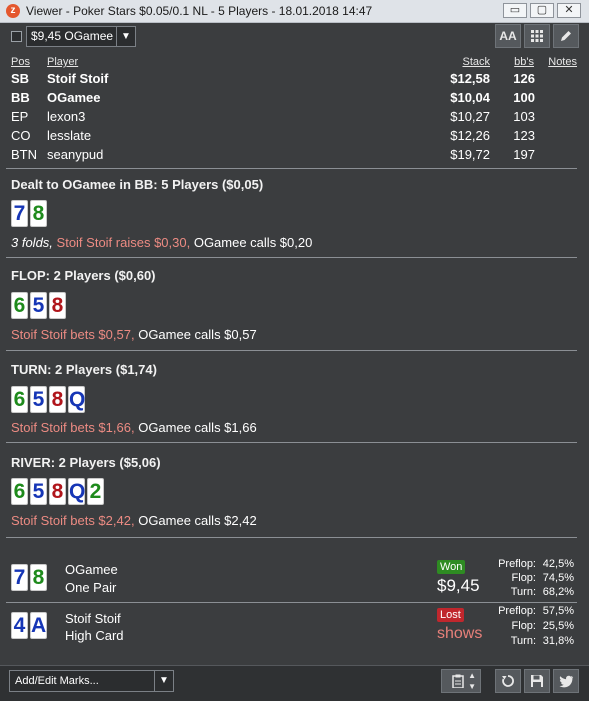  What do you see at coordinates (137, 184) in the screenshot?
I see `preflop-title: Dealt to OGamee in BB: 5 Players ($0,05)` at bounding box center [137, 184].